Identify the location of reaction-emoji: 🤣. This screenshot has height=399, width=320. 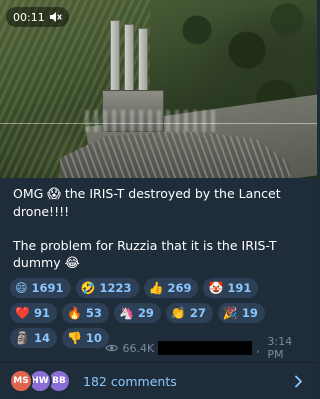
(88, 288).